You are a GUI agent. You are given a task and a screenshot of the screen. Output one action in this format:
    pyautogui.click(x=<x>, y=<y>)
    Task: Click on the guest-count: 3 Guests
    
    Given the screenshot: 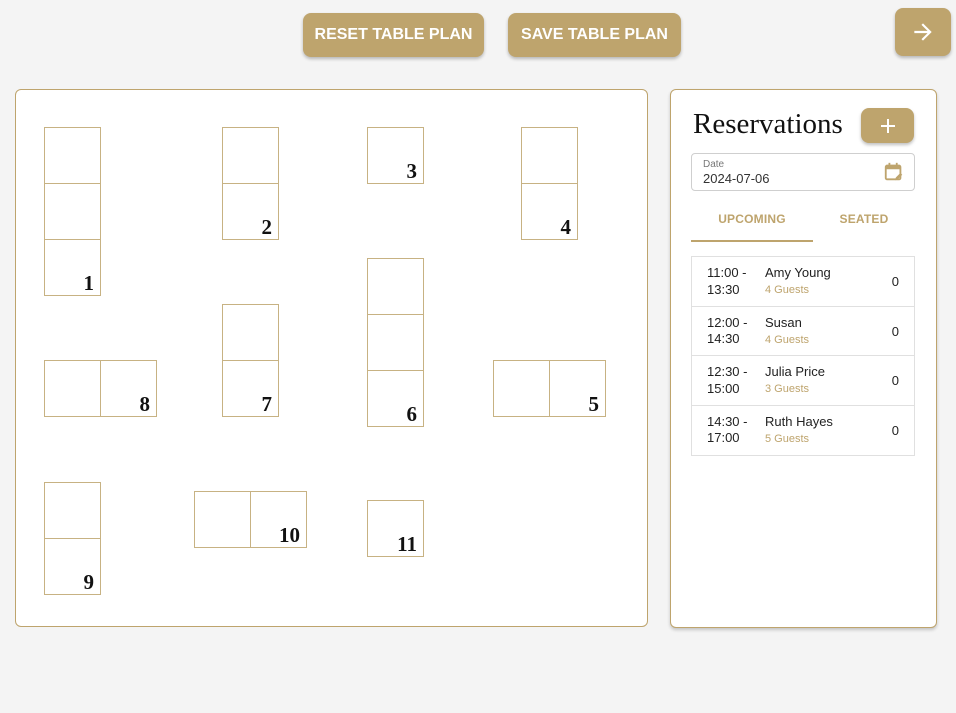 What is the action you would take?
    pyautogui.click(x=787, y=389)
    